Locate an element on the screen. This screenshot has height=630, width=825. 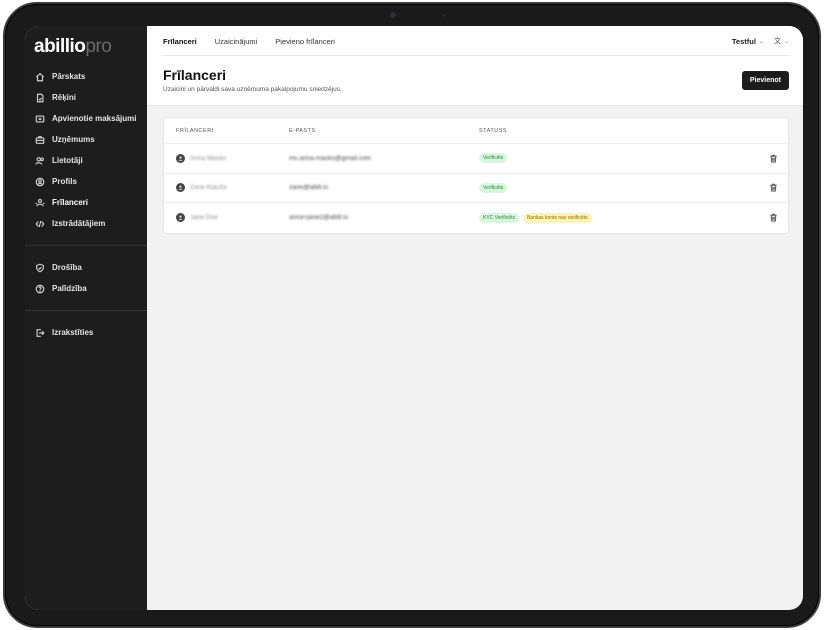
freelancer-cell: Jane Doe is located at coordinates (226, 218).